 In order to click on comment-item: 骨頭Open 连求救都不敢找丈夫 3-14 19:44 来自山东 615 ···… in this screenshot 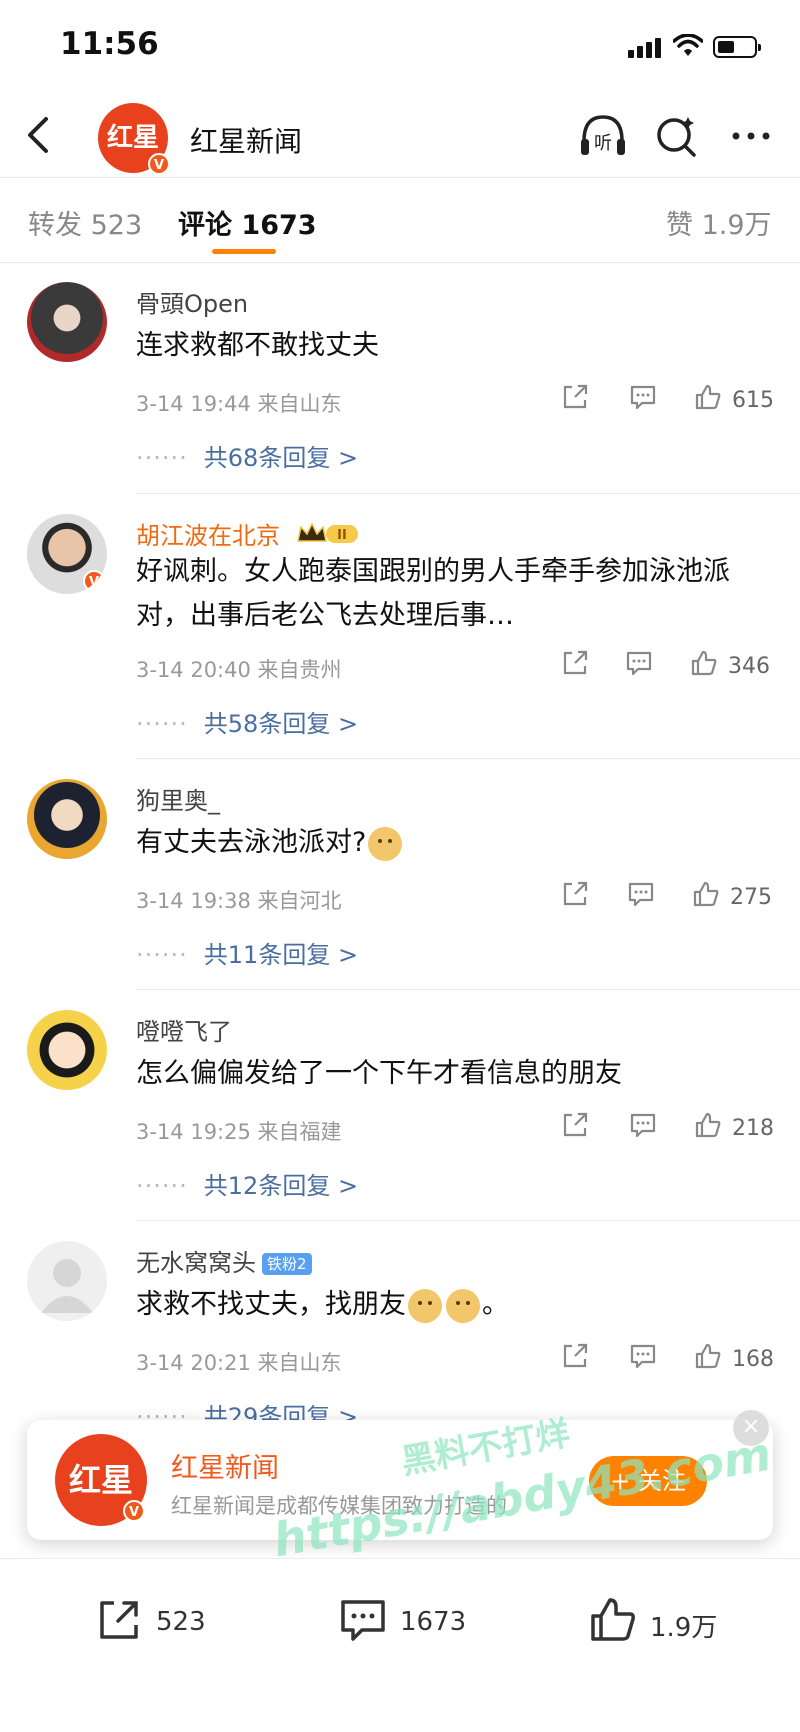, I will do `click(400, 378)`.